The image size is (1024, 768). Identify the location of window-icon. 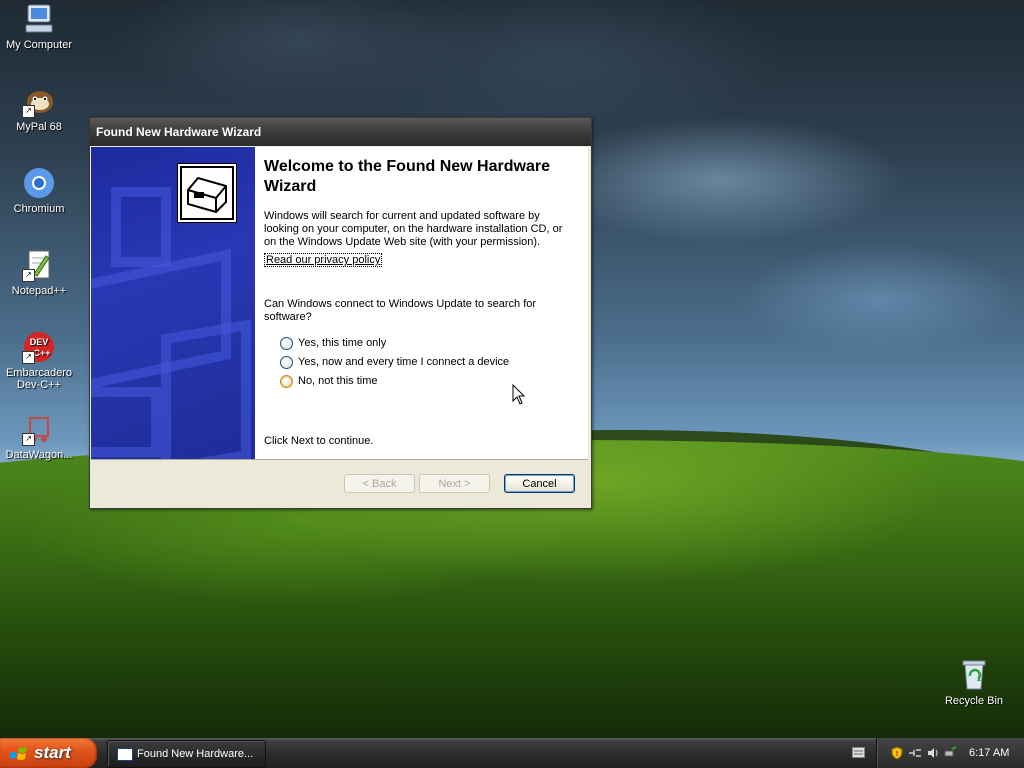
(125, 754).